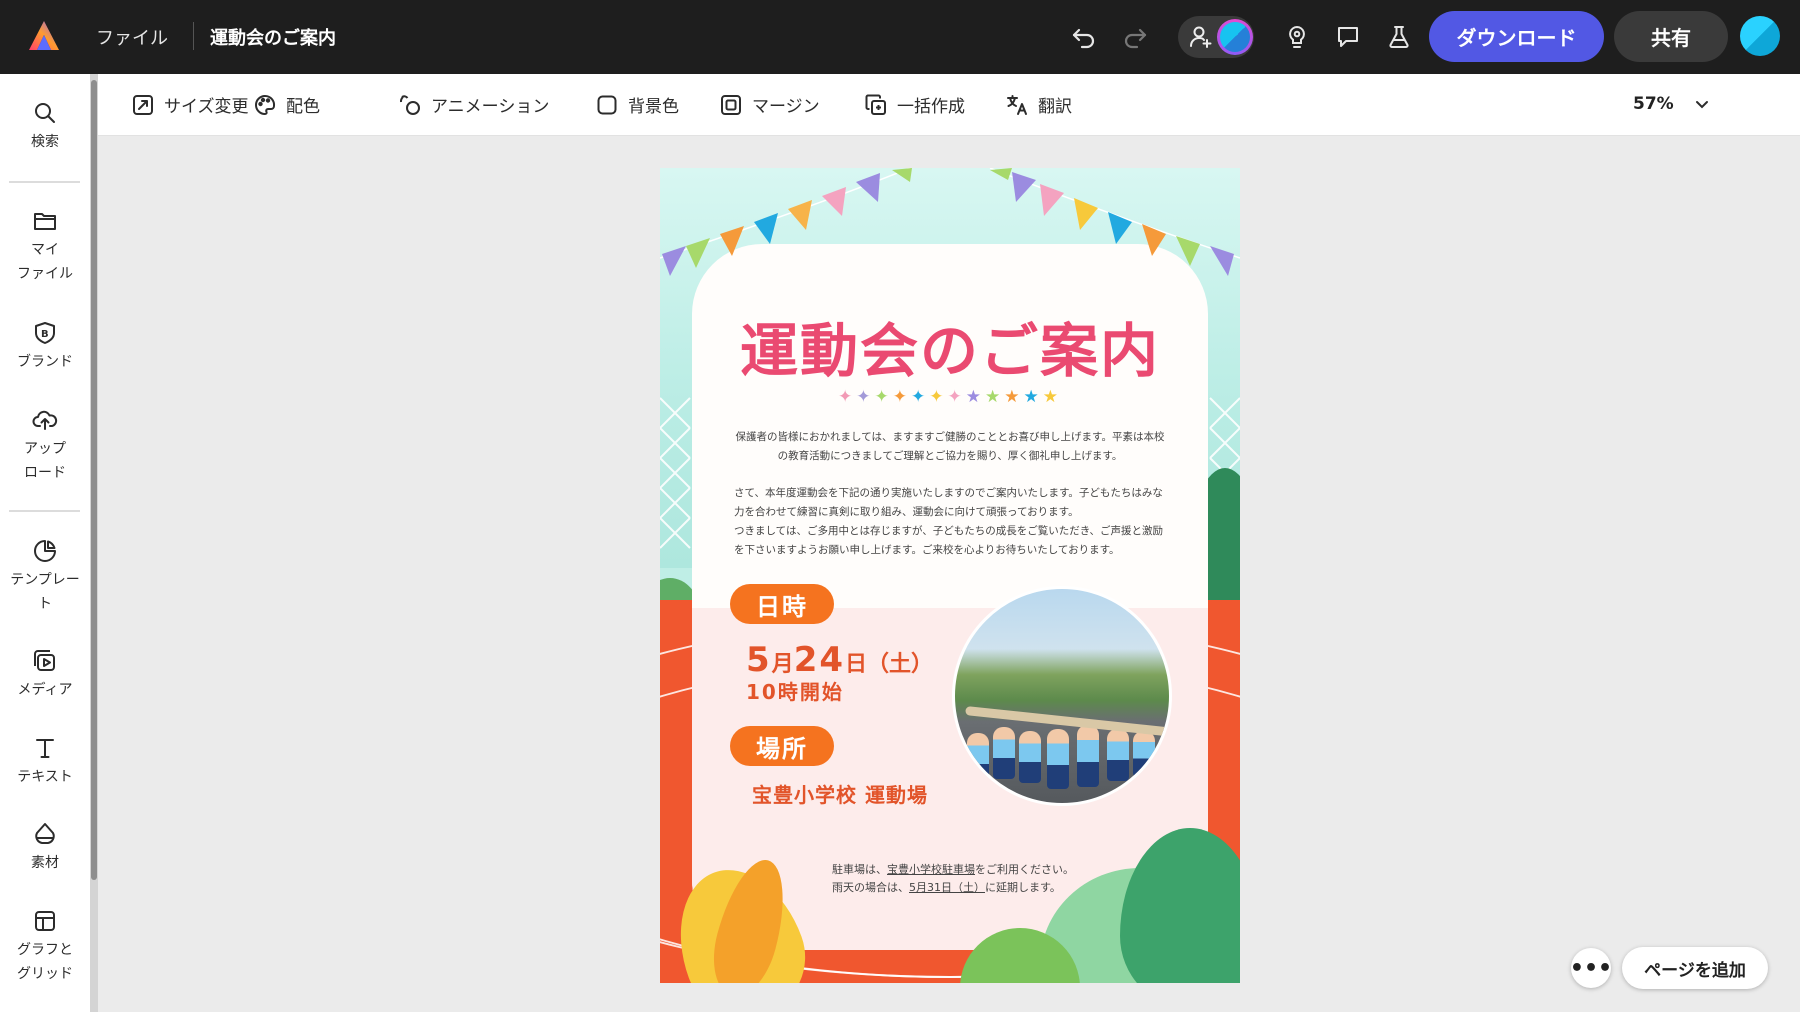 The image size is (1800, 1012). What do you see at coordinates (45, 347) in the screenshot?
I see `sidebar-item-brand: B ブランド` at bounding box center [45, 347].